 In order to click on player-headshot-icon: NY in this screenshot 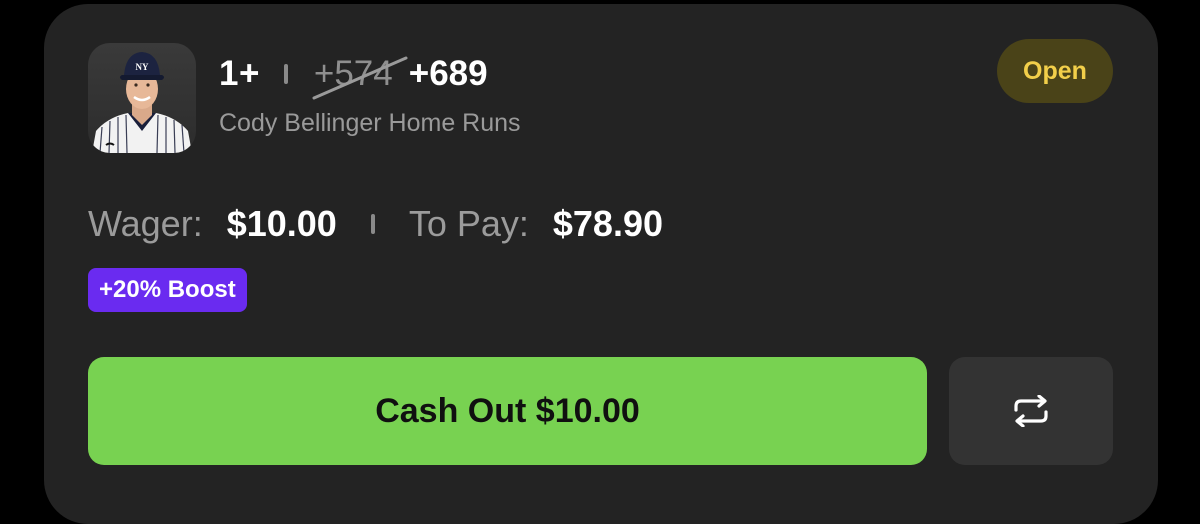, I will do `click(142, 102)`.